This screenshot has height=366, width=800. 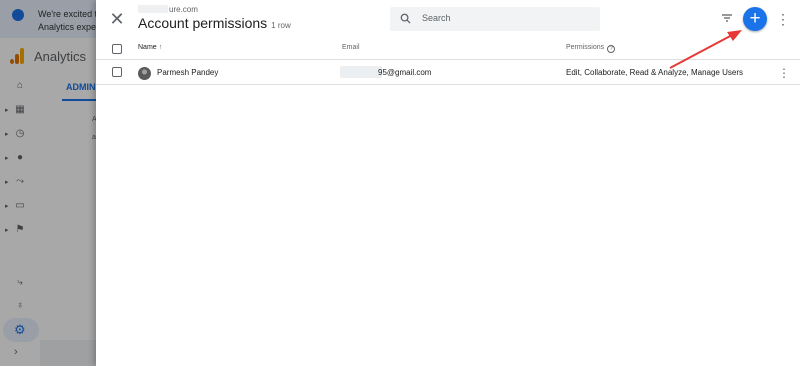 I want to click on user-email: 95@gmail.com, so click(x=405, y=72).